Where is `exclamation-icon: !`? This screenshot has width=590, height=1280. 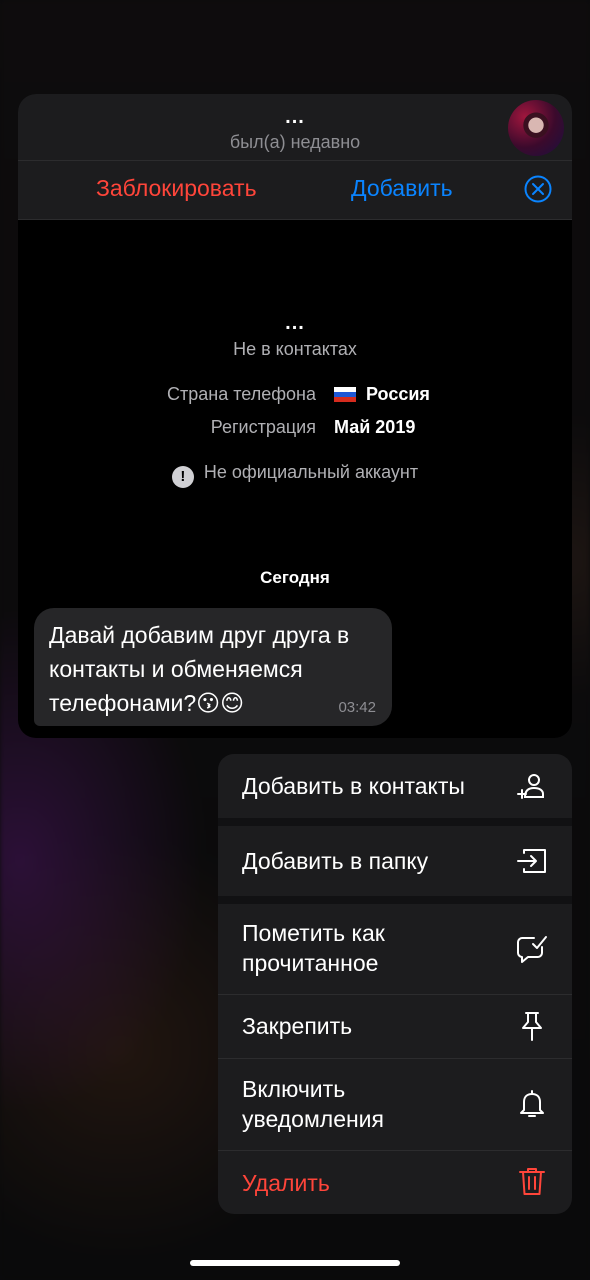 exclamation-icon: ! is located at coordinates (182, 477).